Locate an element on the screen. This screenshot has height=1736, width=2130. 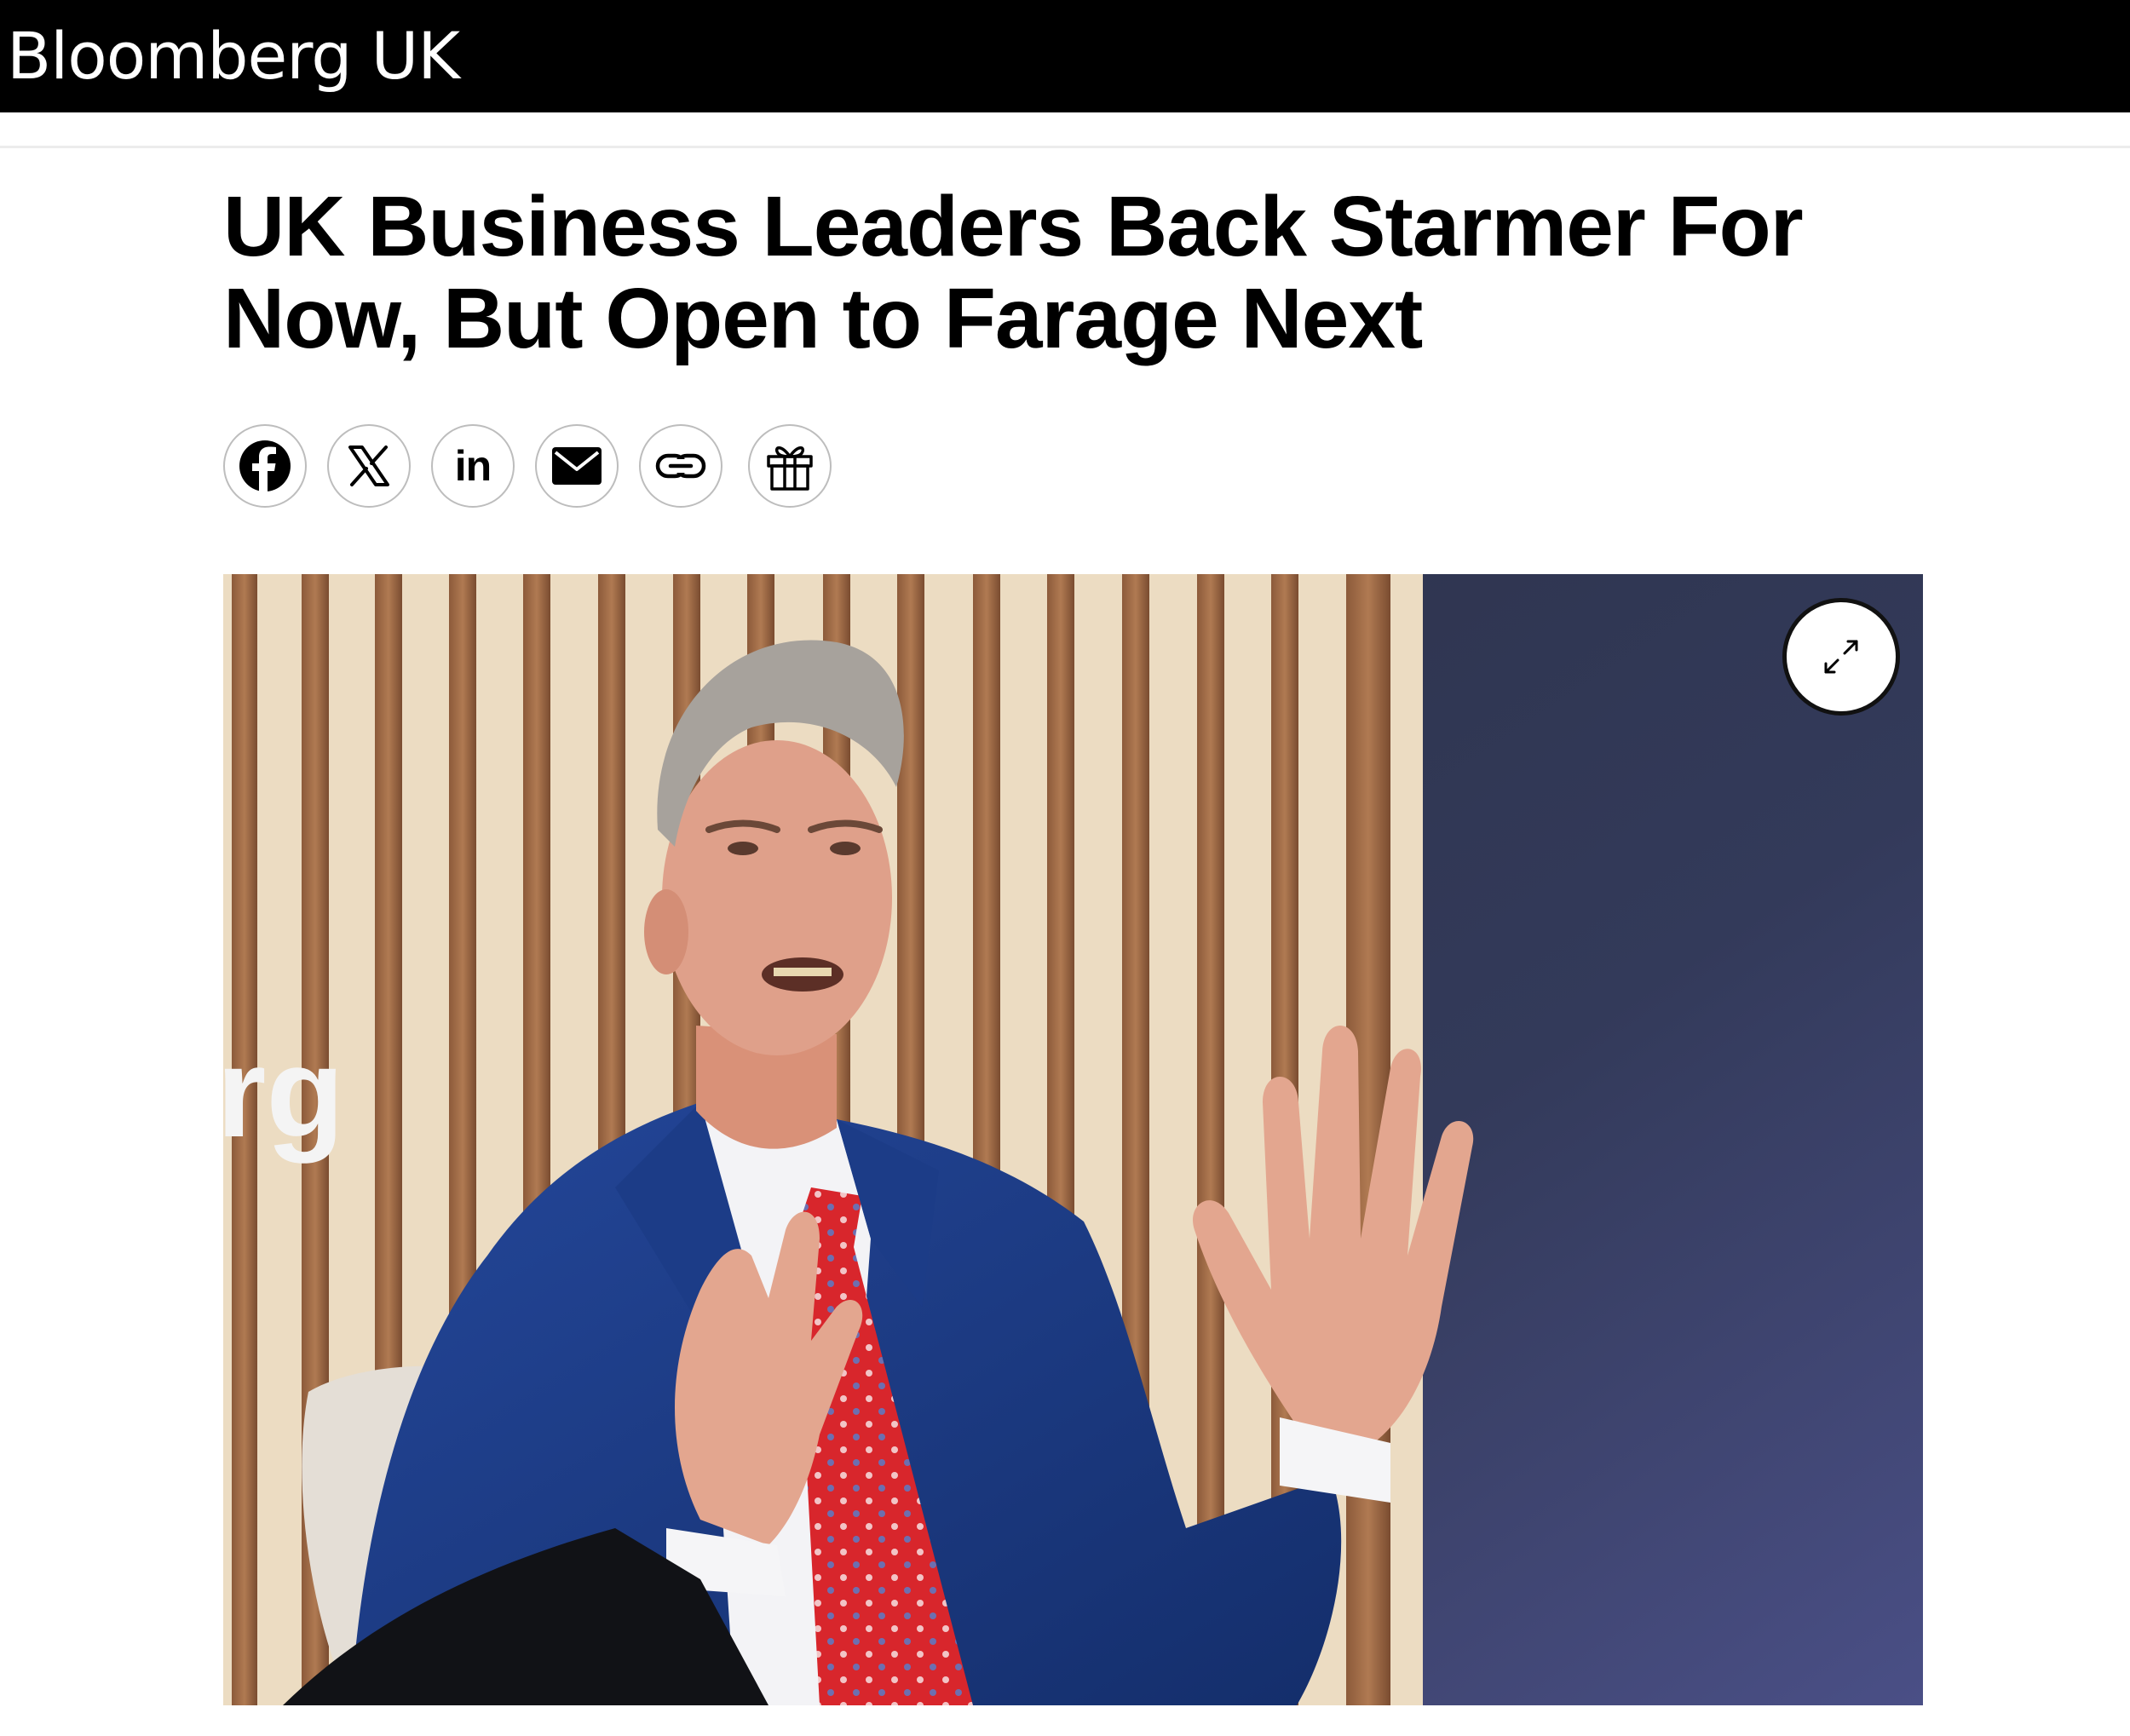
gift-icon is located at coordinates (790, 468).